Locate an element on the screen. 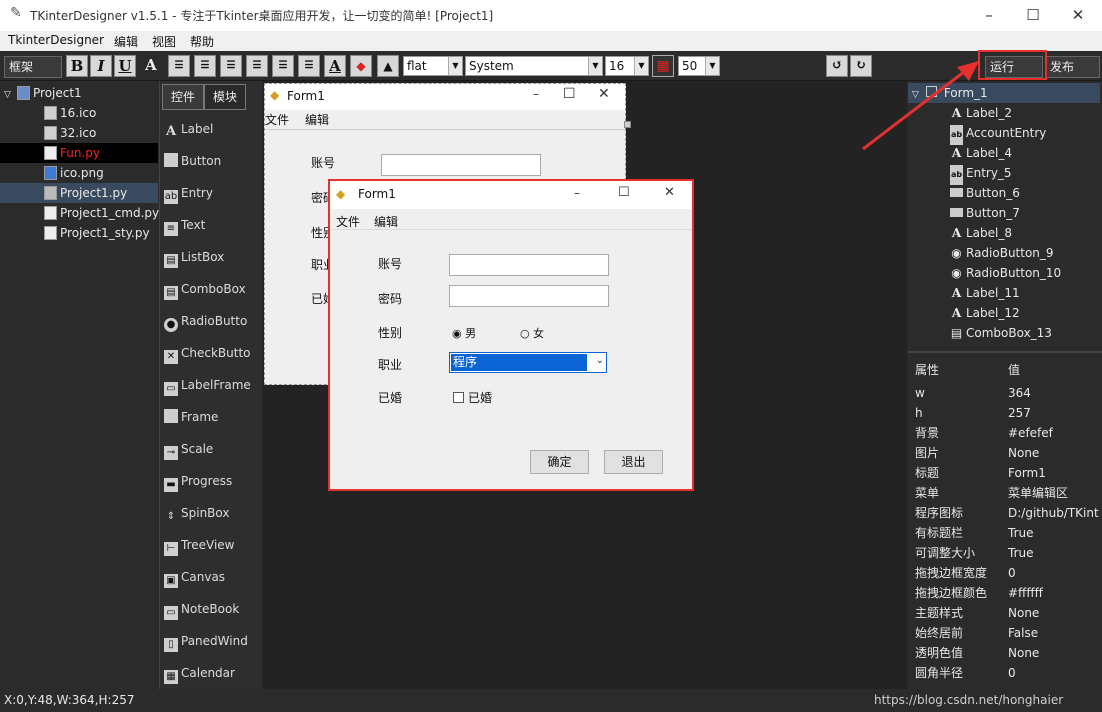  undo-icon: ↺ is located at coordinates (837, 66).